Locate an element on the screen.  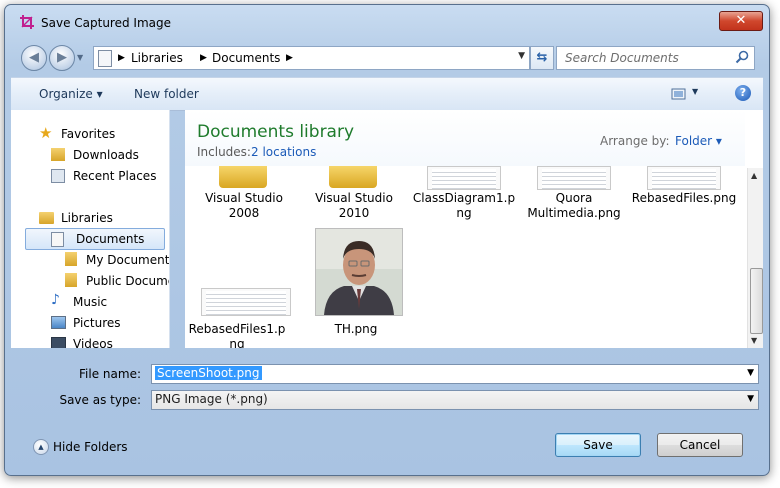
nav-pictures: Pictures is located at coordinates (106, 323).